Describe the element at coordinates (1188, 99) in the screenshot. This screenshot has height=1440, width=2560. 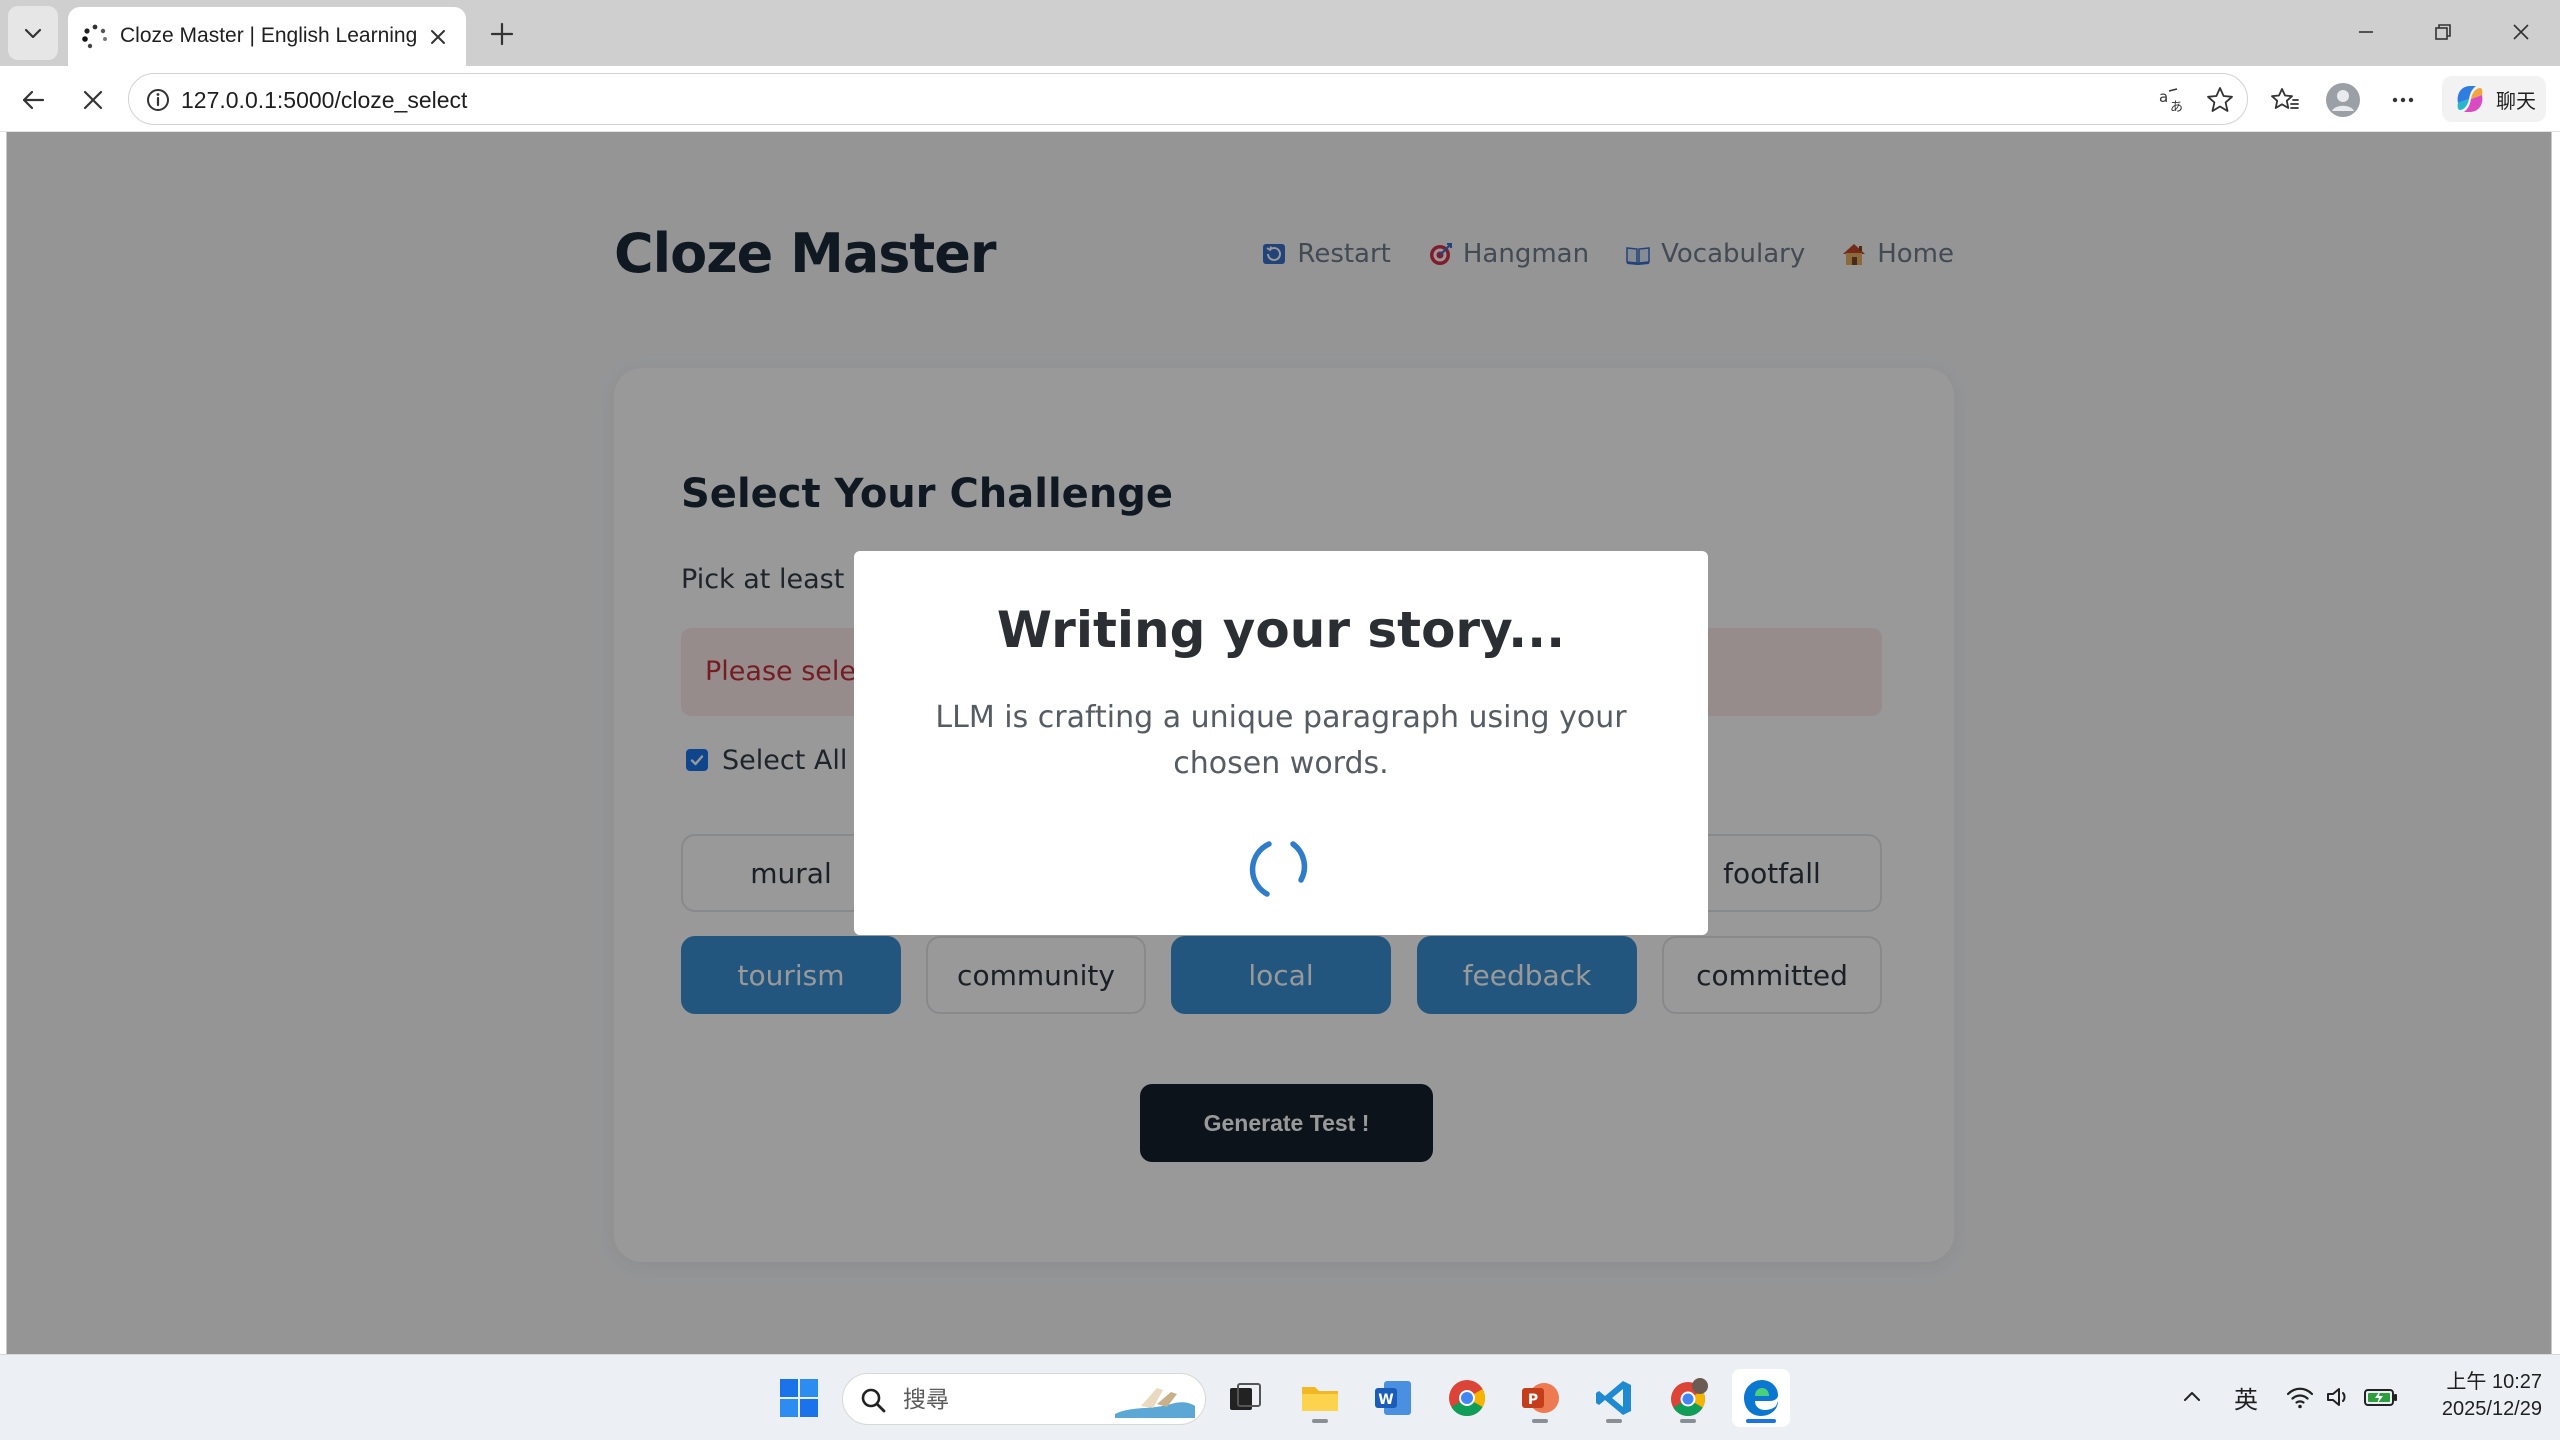
I see `address-bar: 127.0.0.1:5000/cloze_select aあ` at that location.